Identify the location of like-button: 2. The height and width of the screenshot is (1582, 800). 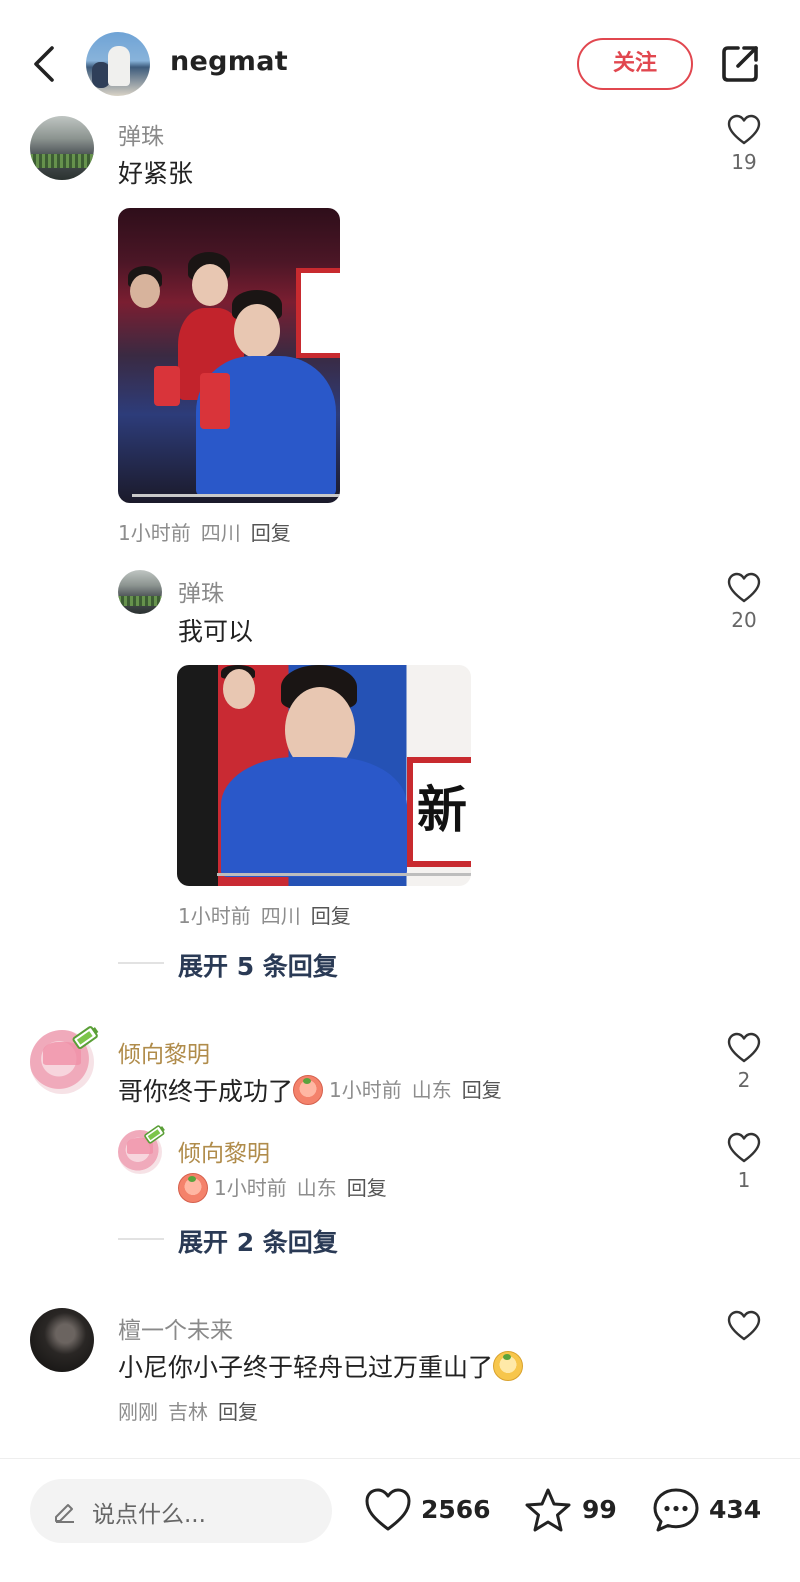
(744, 1062).